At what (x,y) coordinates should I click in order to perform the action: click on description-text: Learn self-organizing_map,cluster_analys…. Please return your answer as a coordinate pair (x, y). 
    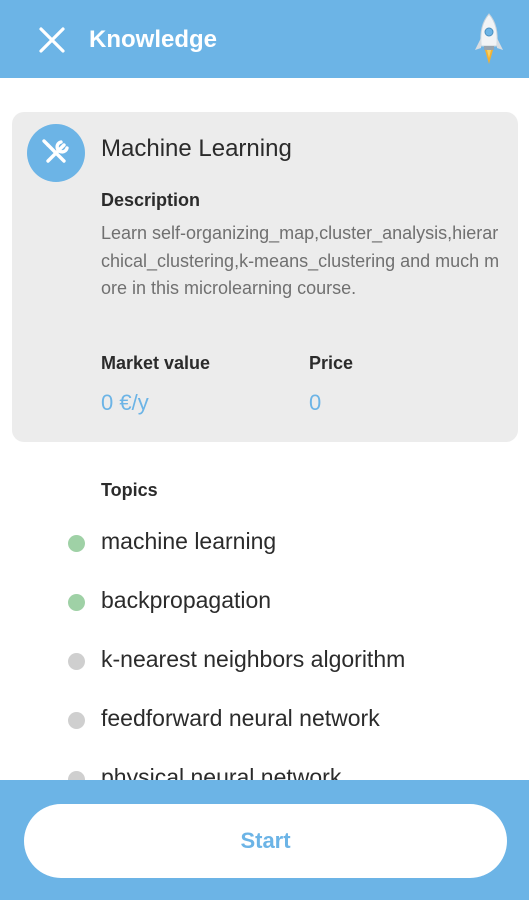
    Looking at the image, I should click on (300, 260).